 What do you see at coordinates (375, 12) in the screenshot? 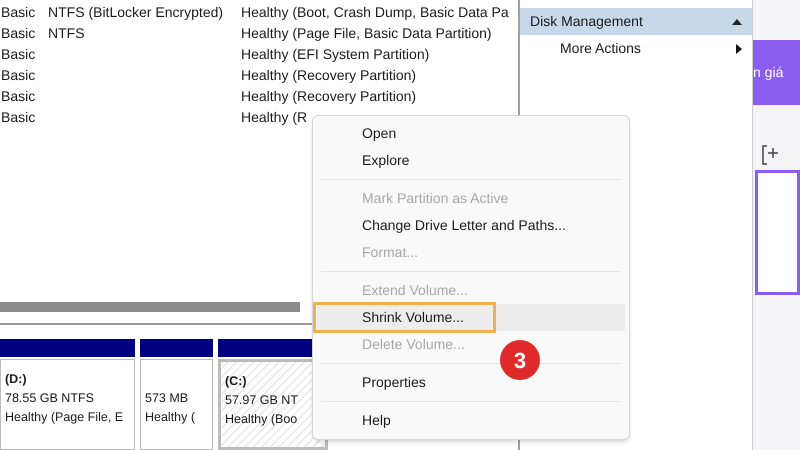
I see `table-cell-text: Healthy (Boot, Crash Dump, Basic Data Pa` at bounding box center [375, 12].